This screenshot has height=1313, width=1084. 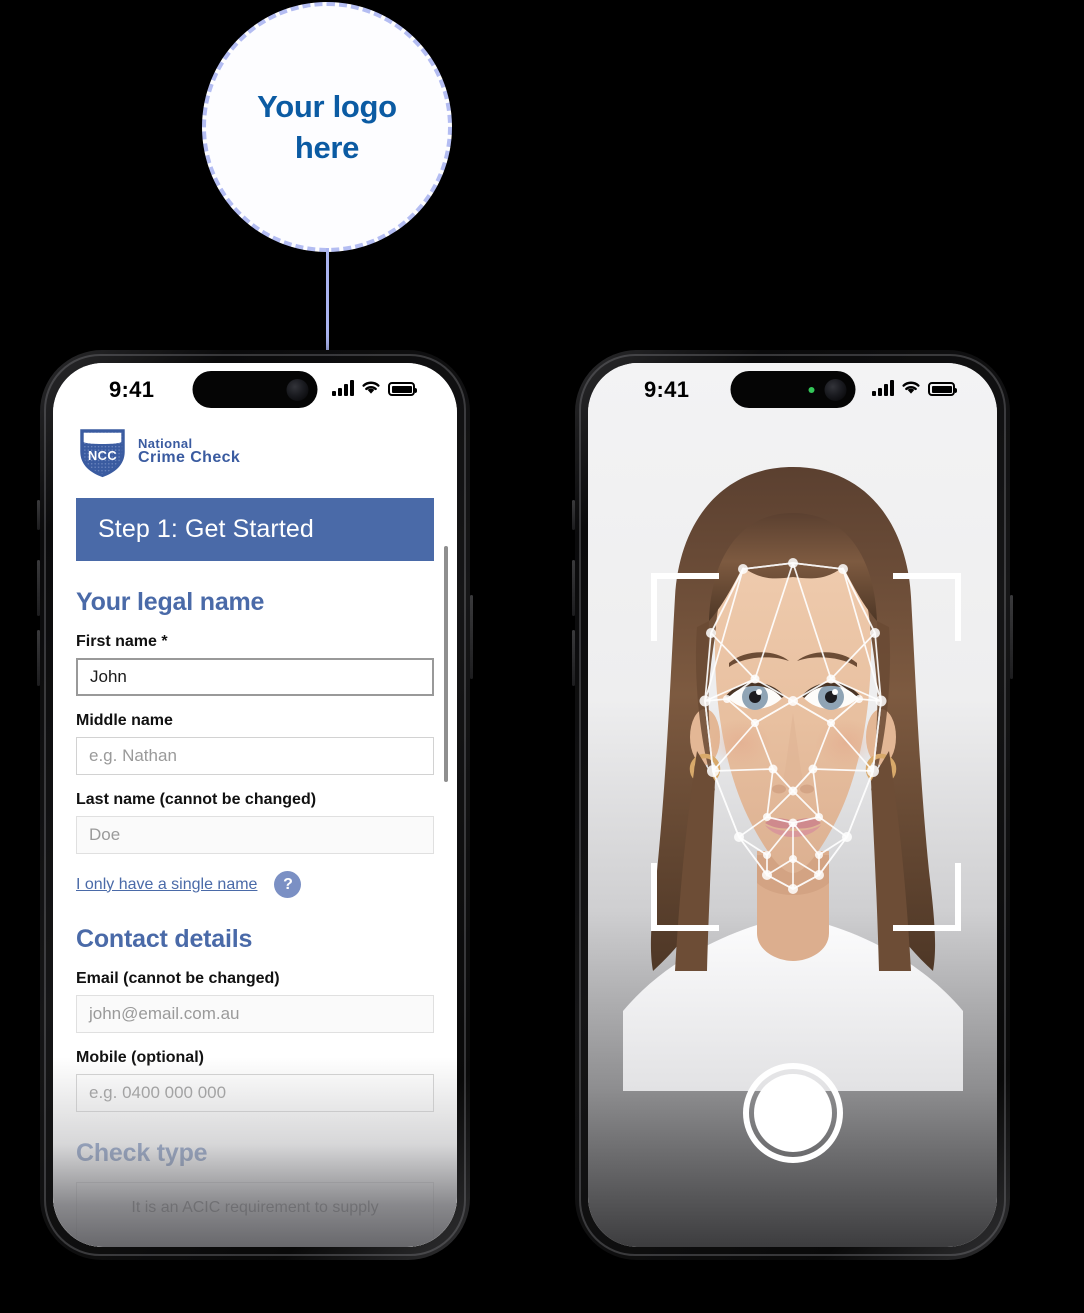 I want to click on input-email: john@email.com.au, so click(x=255, y=1014).